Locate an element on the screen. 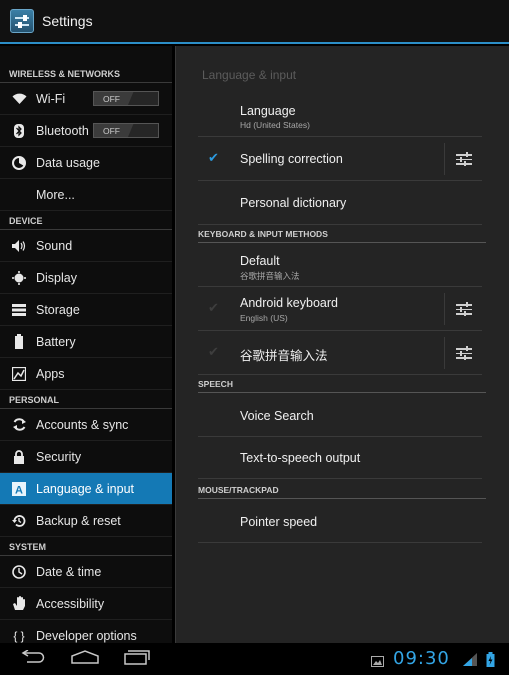 This screenshot has width=509, height=675. section-header-wireless: WIRELESS & NETWORKS is located at coordinates (86, 64).